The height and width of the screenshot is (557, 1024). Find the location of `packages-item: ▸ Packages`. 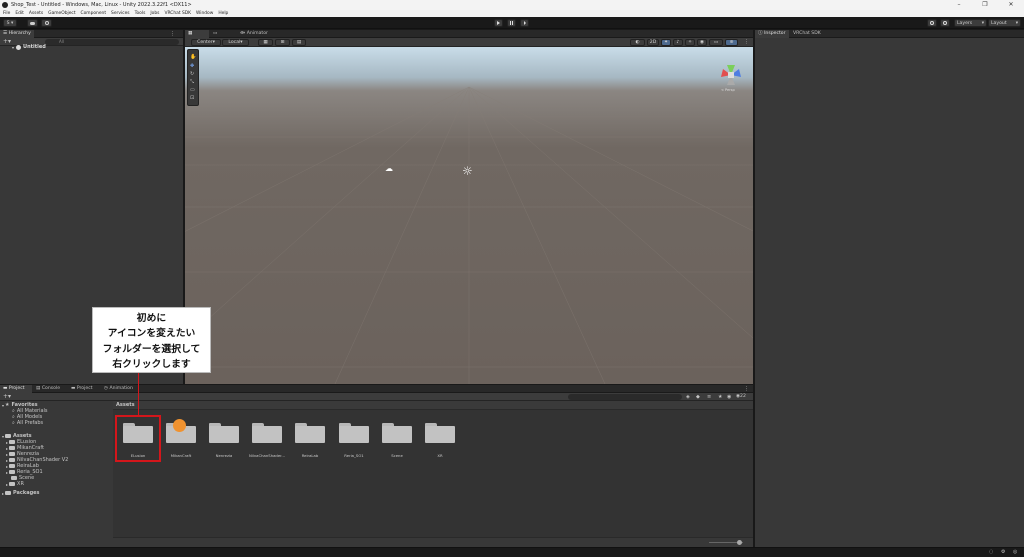

packages-item: ▸ Packages is located at coordinates (21, 493).